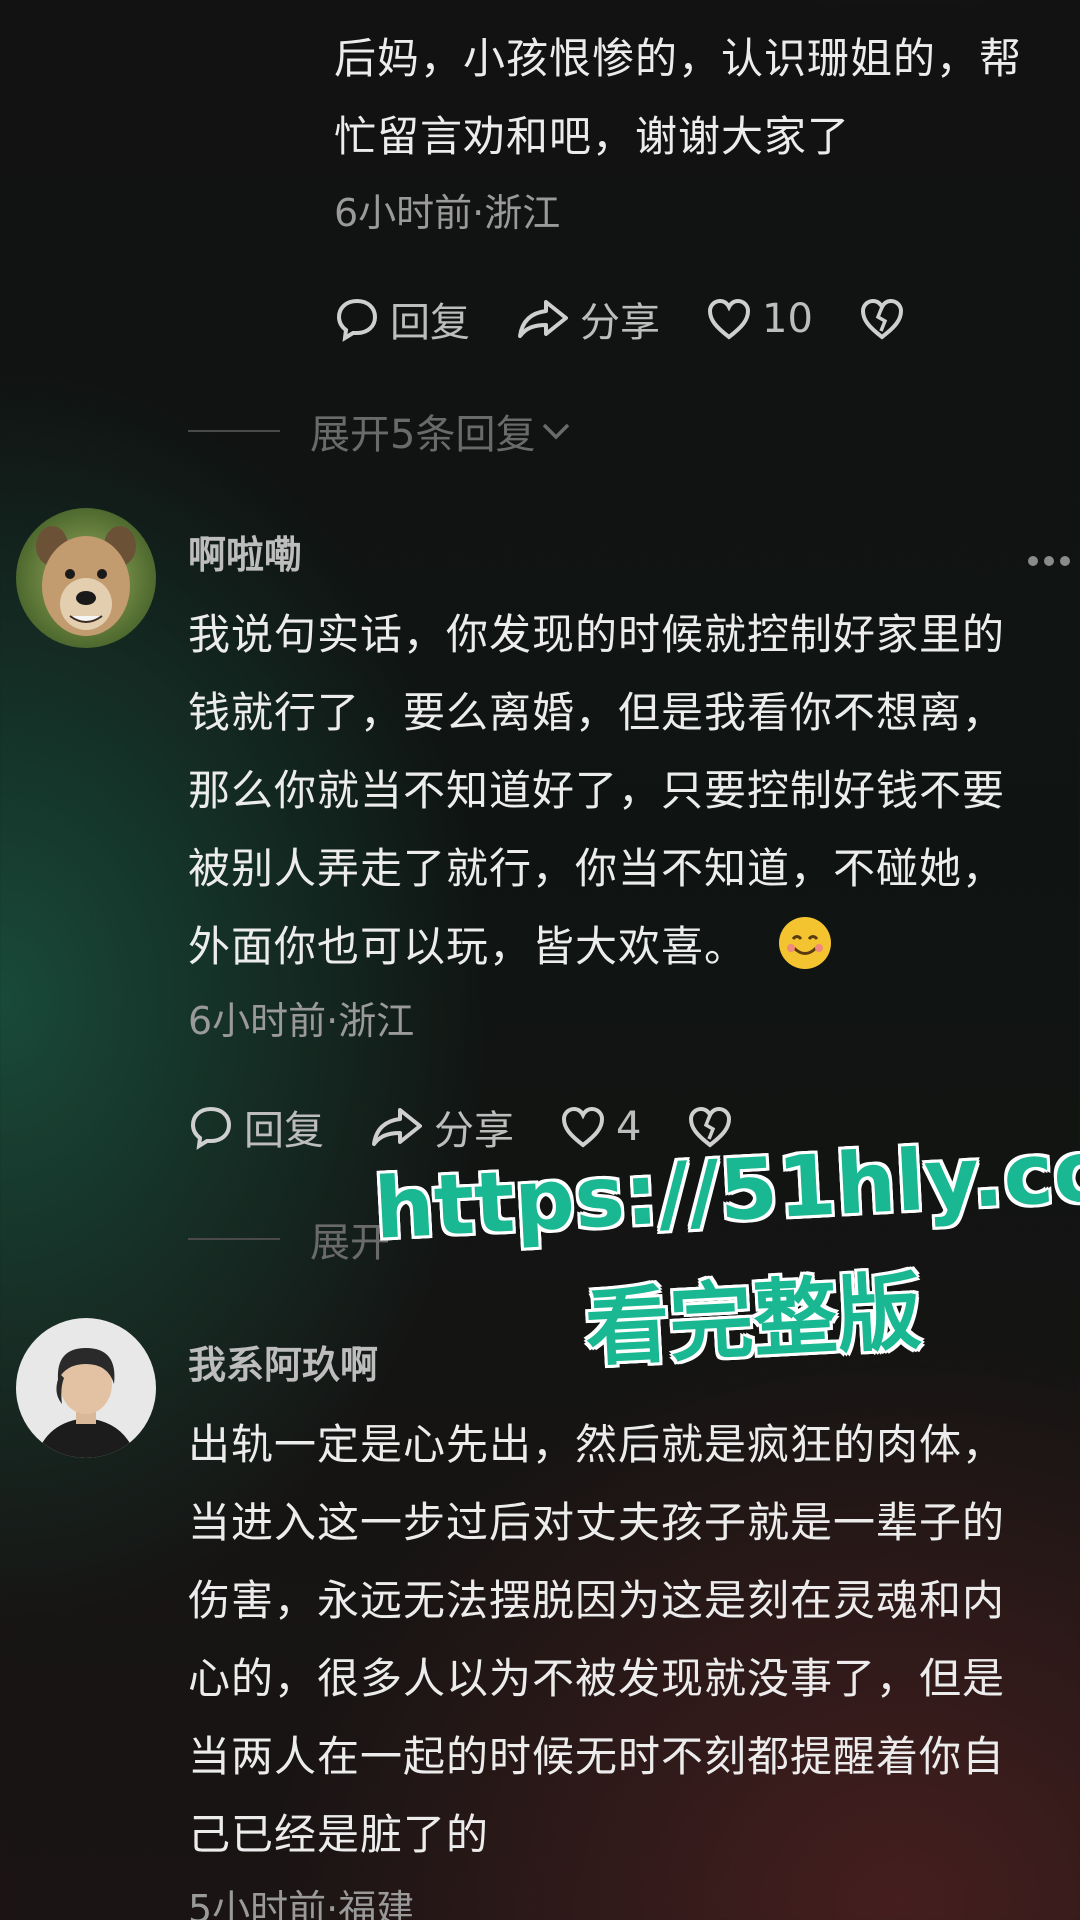 This screenshot has height=1920, width=1080. I want to click on comment-0-text-line-1: 后妈，小孩恨惨的，认识珊姐的，帮, so click(678, 58).